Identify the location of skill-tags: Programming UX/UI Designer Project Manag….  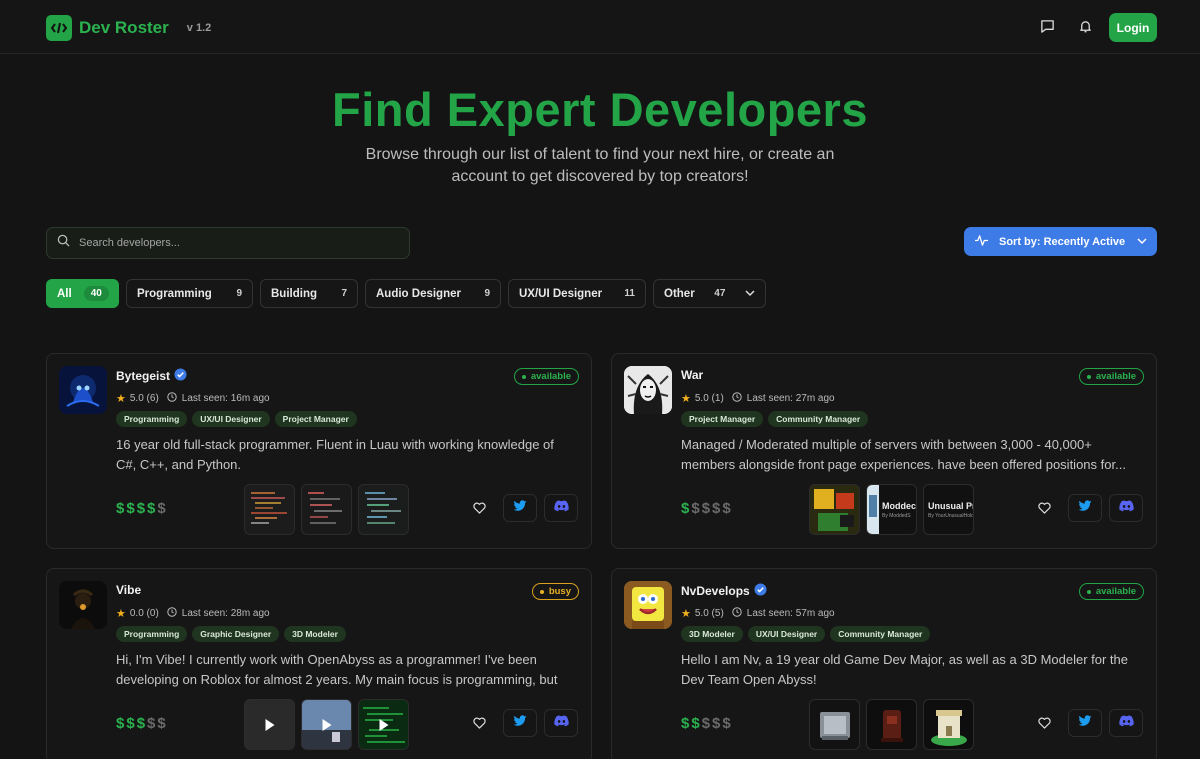
(236, 419).